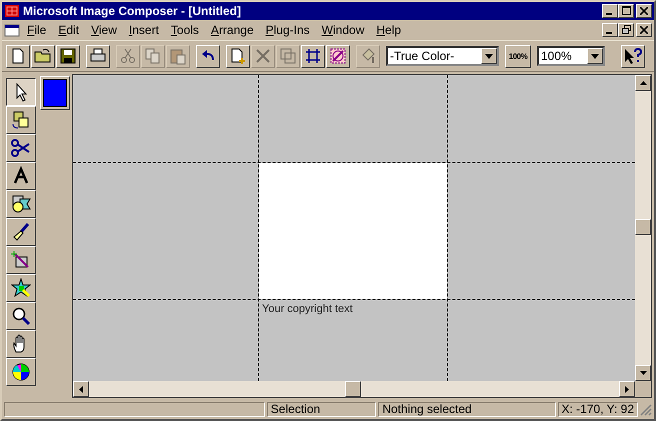 The height and width of the screenshot is (421, 656). What do you see at coordinates (104, 30) in the screenshot?
I see `menu-item: View` at bounding box center [104, 30].